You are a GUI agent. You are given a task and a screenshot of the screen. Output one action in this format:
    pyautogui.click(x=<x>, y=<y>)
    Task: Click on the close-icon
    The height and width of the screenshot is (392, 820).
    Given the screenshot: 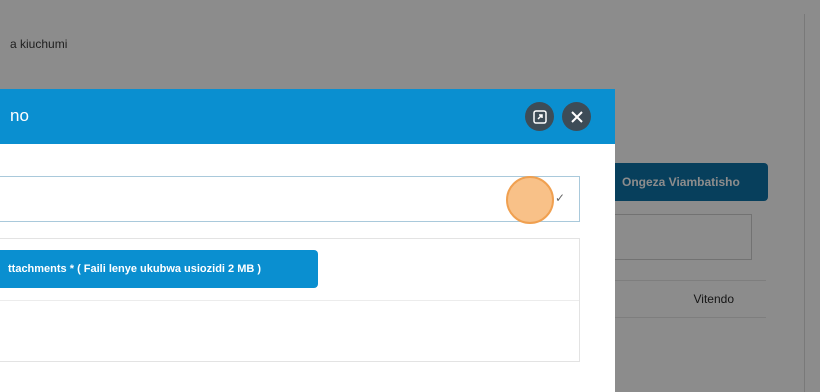 What is the action you would take?
    pyautogui.click(x=576, y=116)
    